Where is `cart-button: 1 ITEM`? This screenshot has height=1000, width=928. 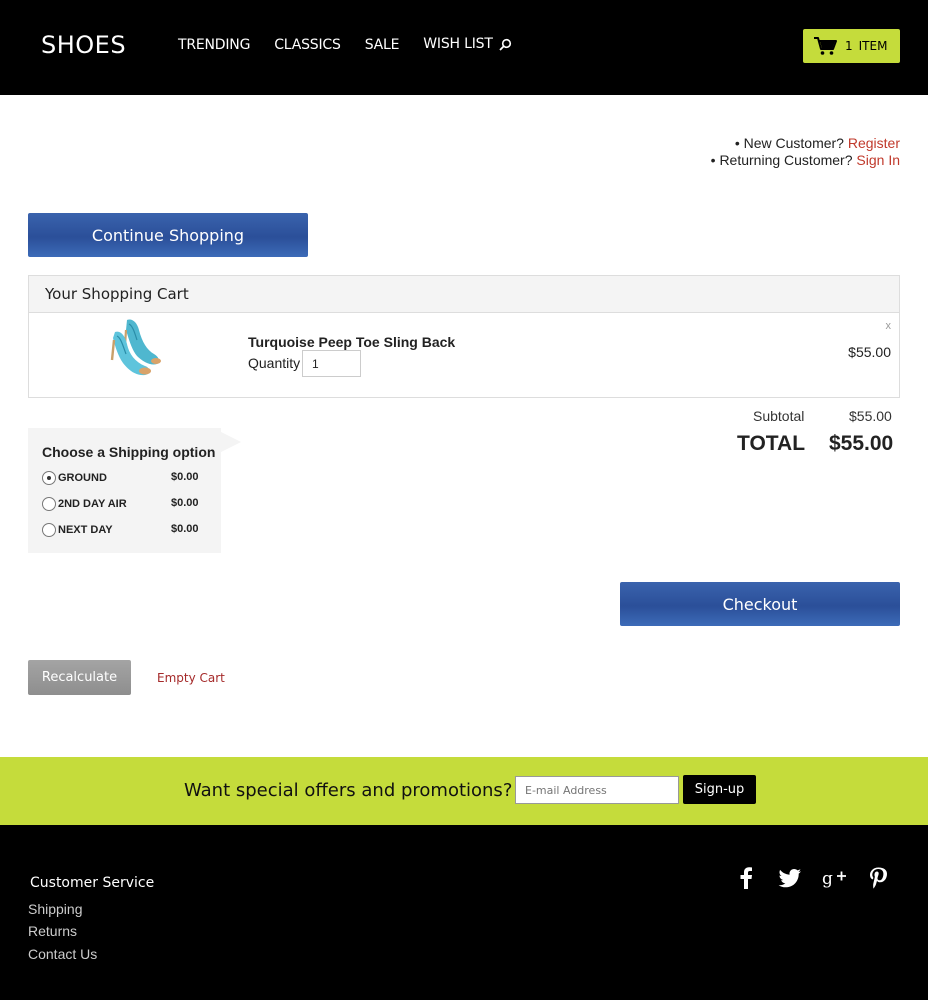 cart-button: 1 ITEM is located at coordinates (851, 46).